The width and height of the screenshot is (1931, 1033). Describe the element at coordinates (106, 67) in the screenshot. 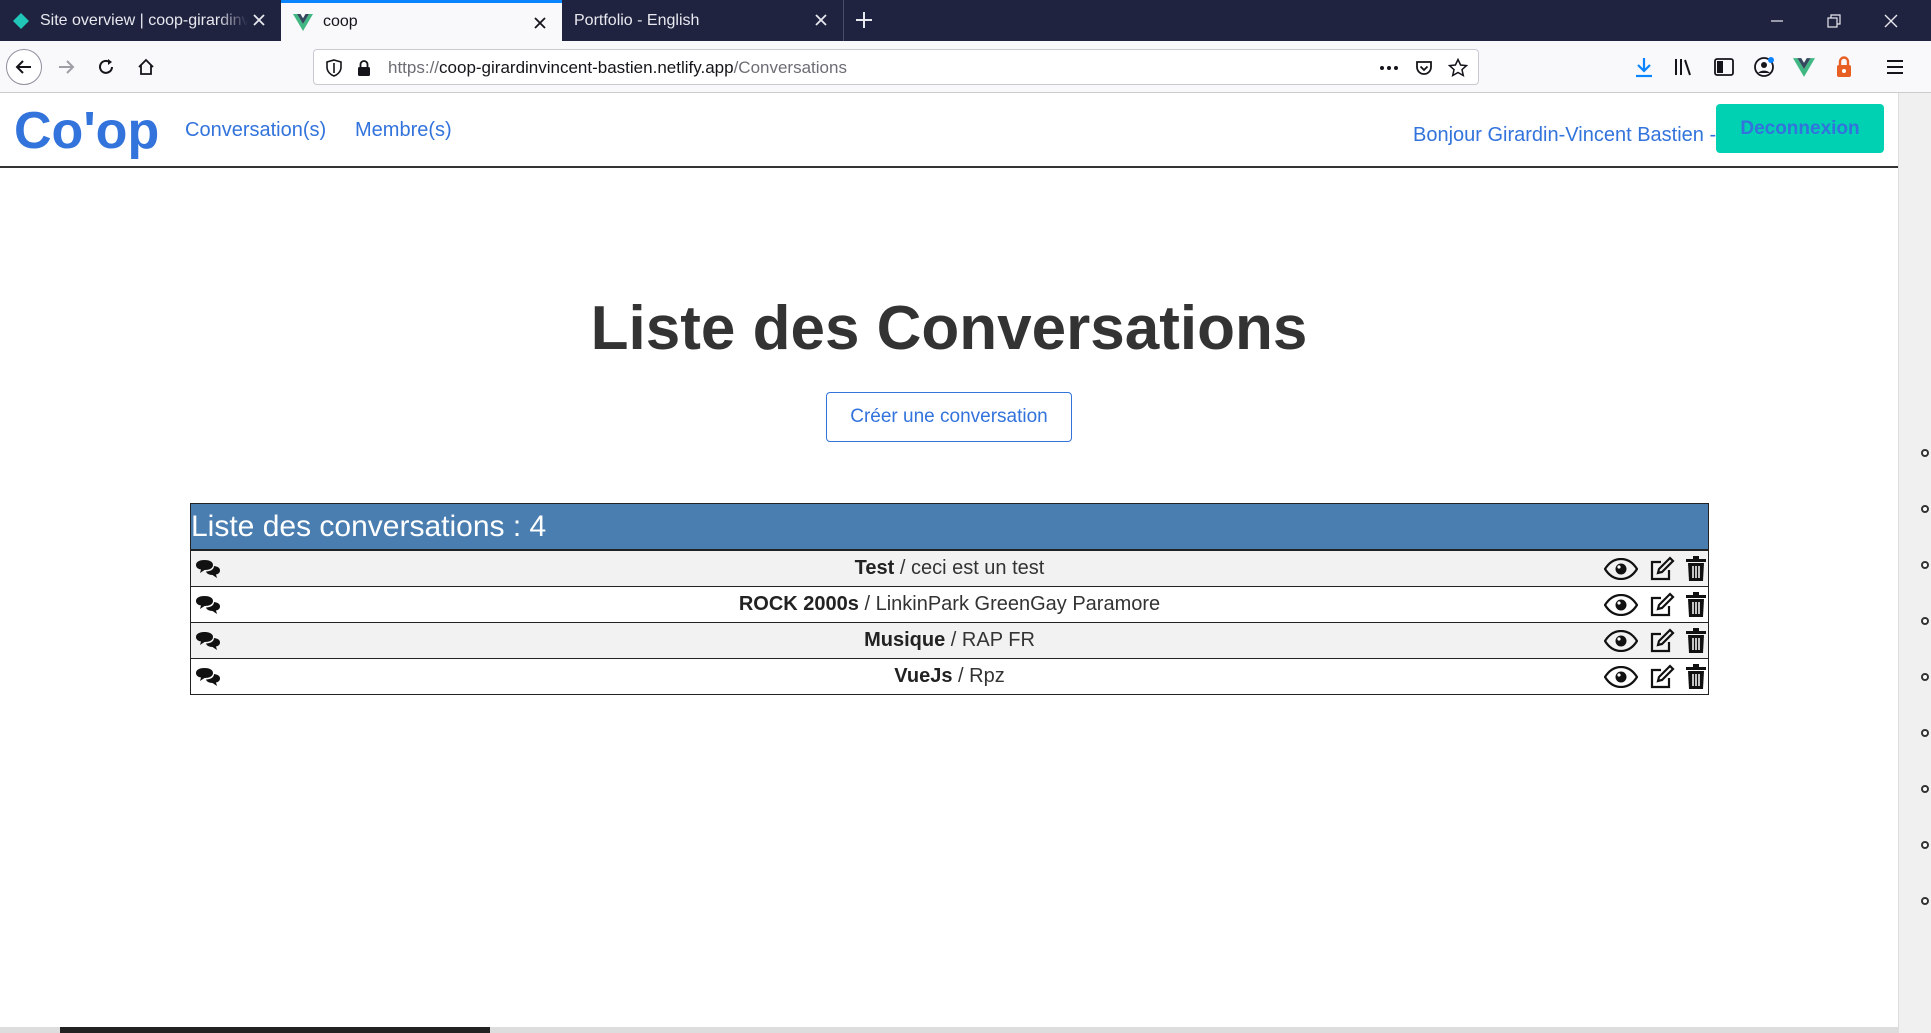

I see `reload-icon` at that location.